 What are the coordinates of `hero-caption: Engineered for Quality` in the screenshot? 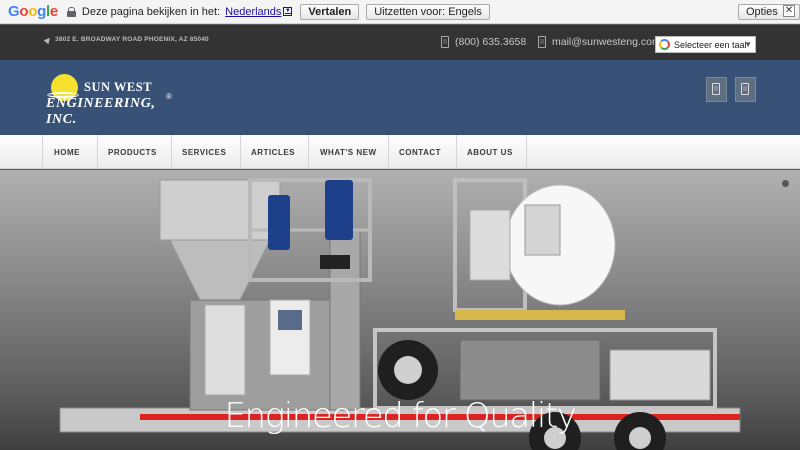 It's located at (400, 416).